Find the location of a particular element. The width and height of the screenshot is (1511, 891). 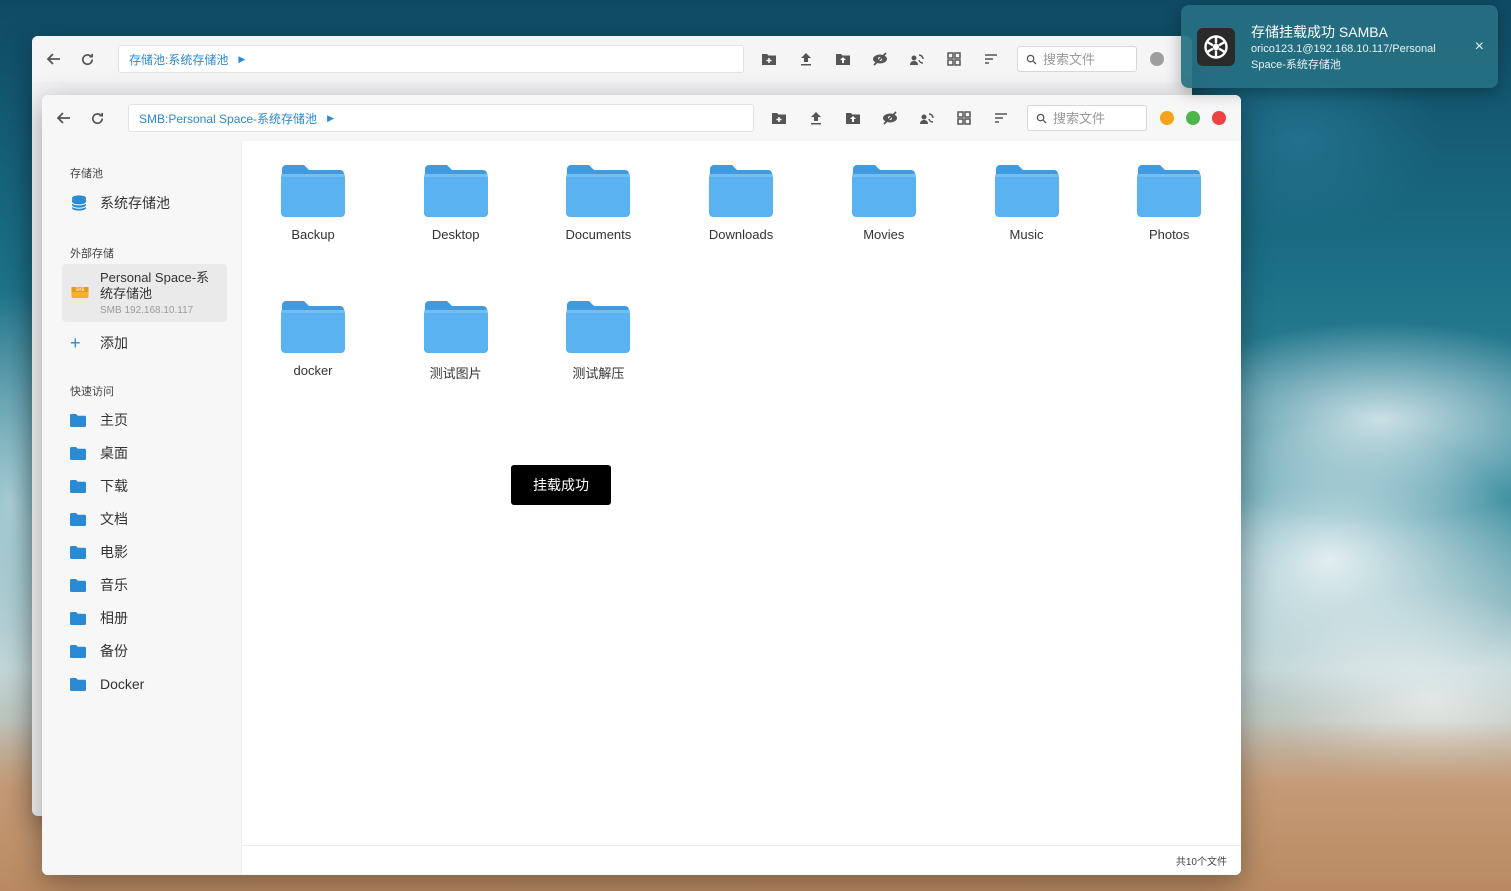

close-button is located at coordinates (1219, 118).